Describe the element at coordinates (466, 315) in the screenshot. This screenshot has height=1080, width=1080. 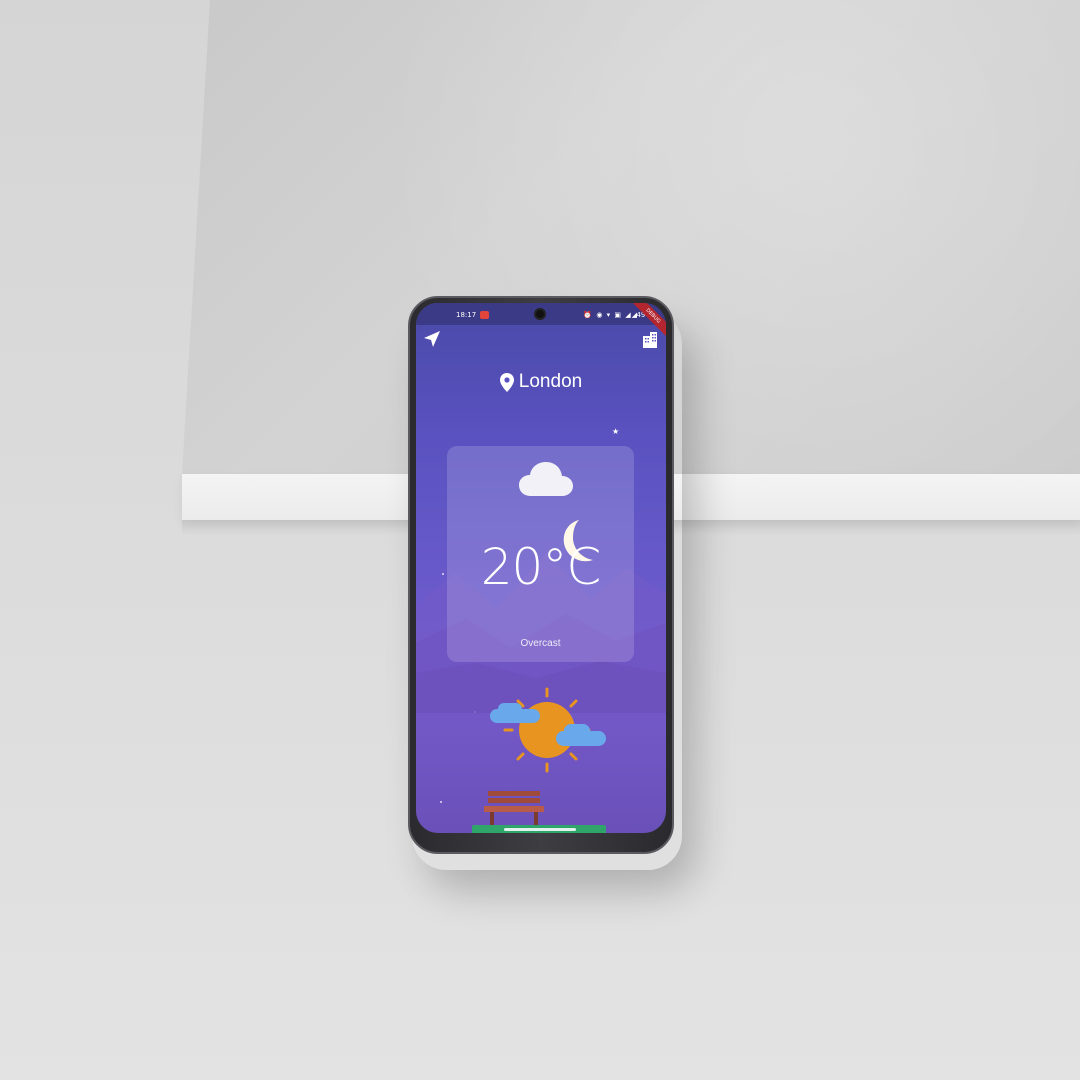
I see `status-time: 18:17` at that location.